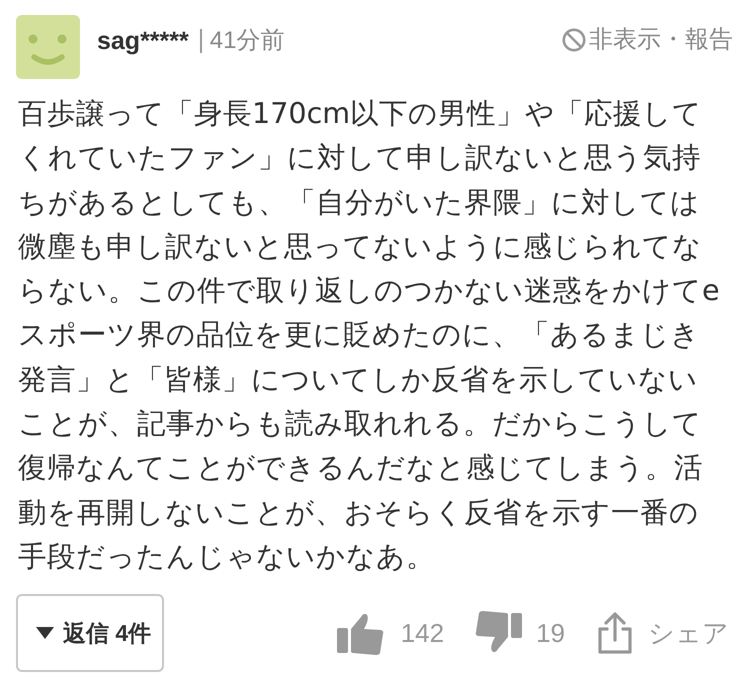  Describe the element at coordinates (360, 633) in the screenshot. I see `thumbs-up-icon` at that location.